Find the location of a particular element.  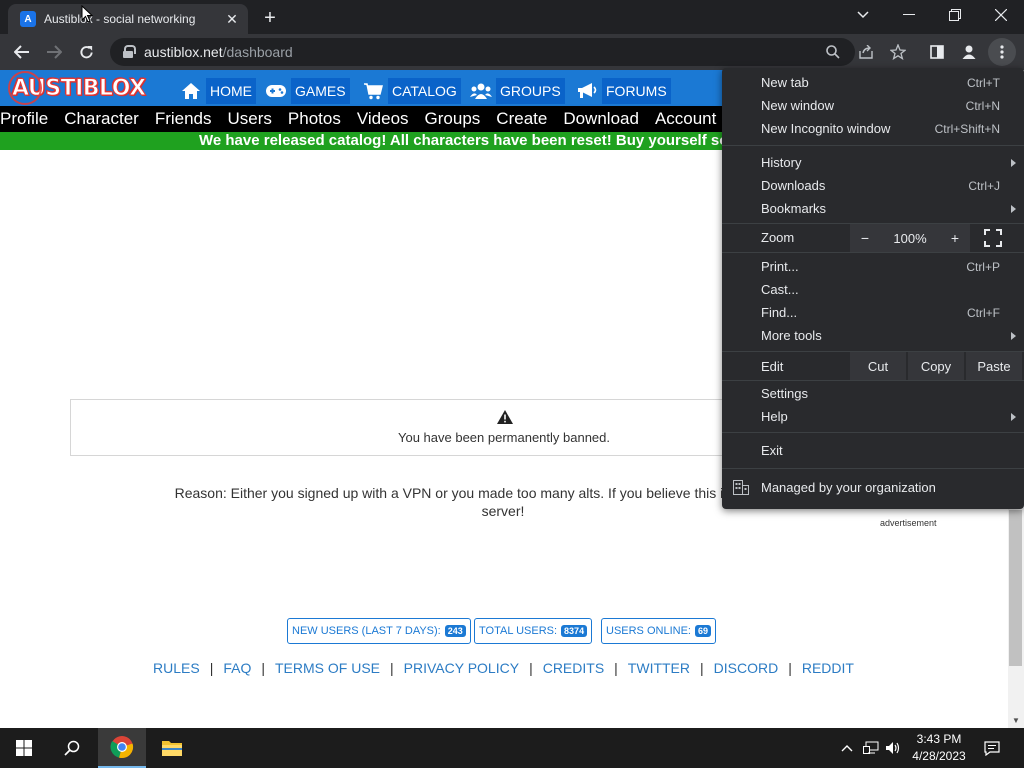

subnav-photos: Photos is located at coordinates (314, 119).